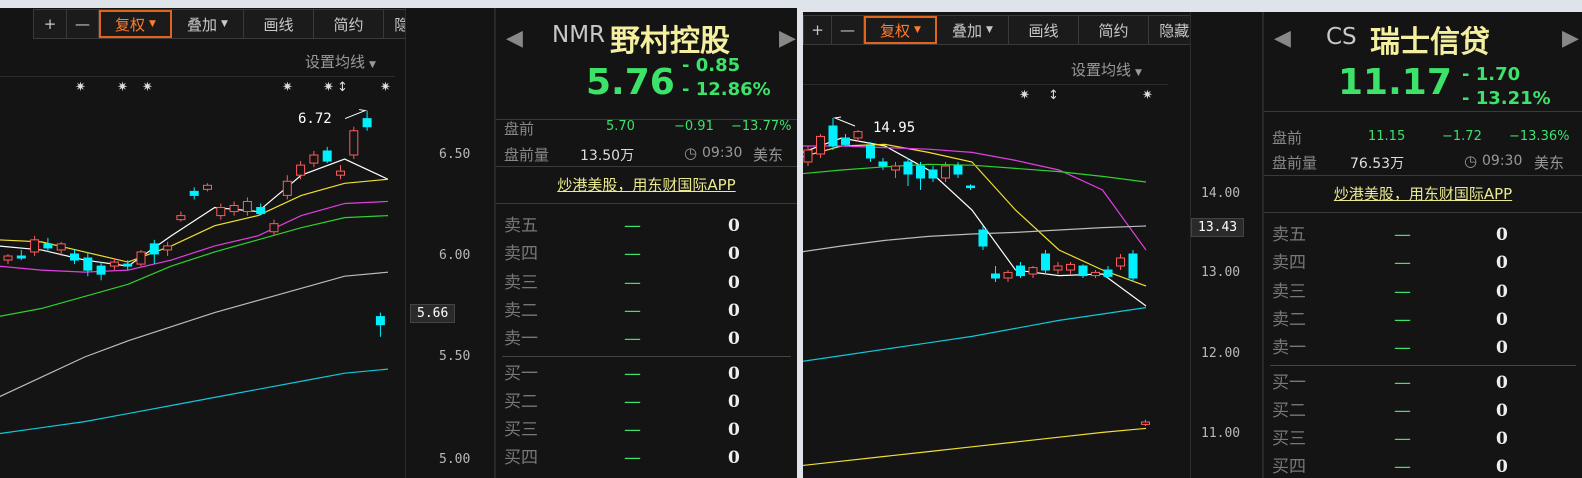 This screenshot has height=478, width=1582. I want to click on order-book-row: 买五 — 0, so click(646, 475).